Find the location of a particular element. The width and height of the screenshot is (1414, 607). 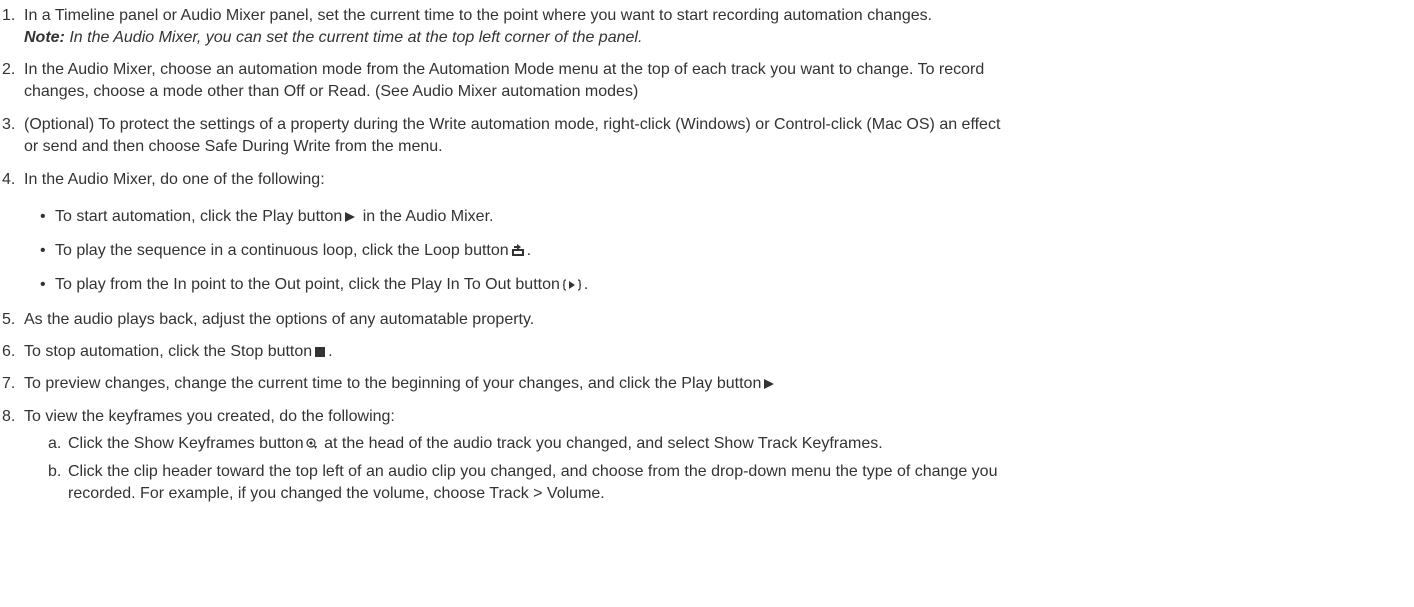

stop-icon is located at coordinates (320, 352).